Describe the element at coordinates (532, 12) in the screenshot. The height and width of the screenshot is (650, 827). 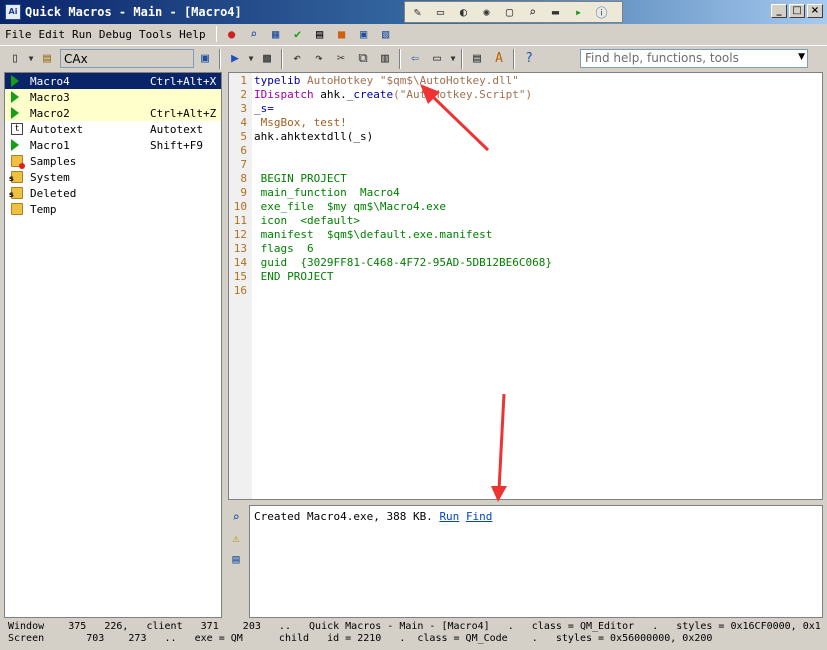
I see `find-image-icon: ⌕` at that location.